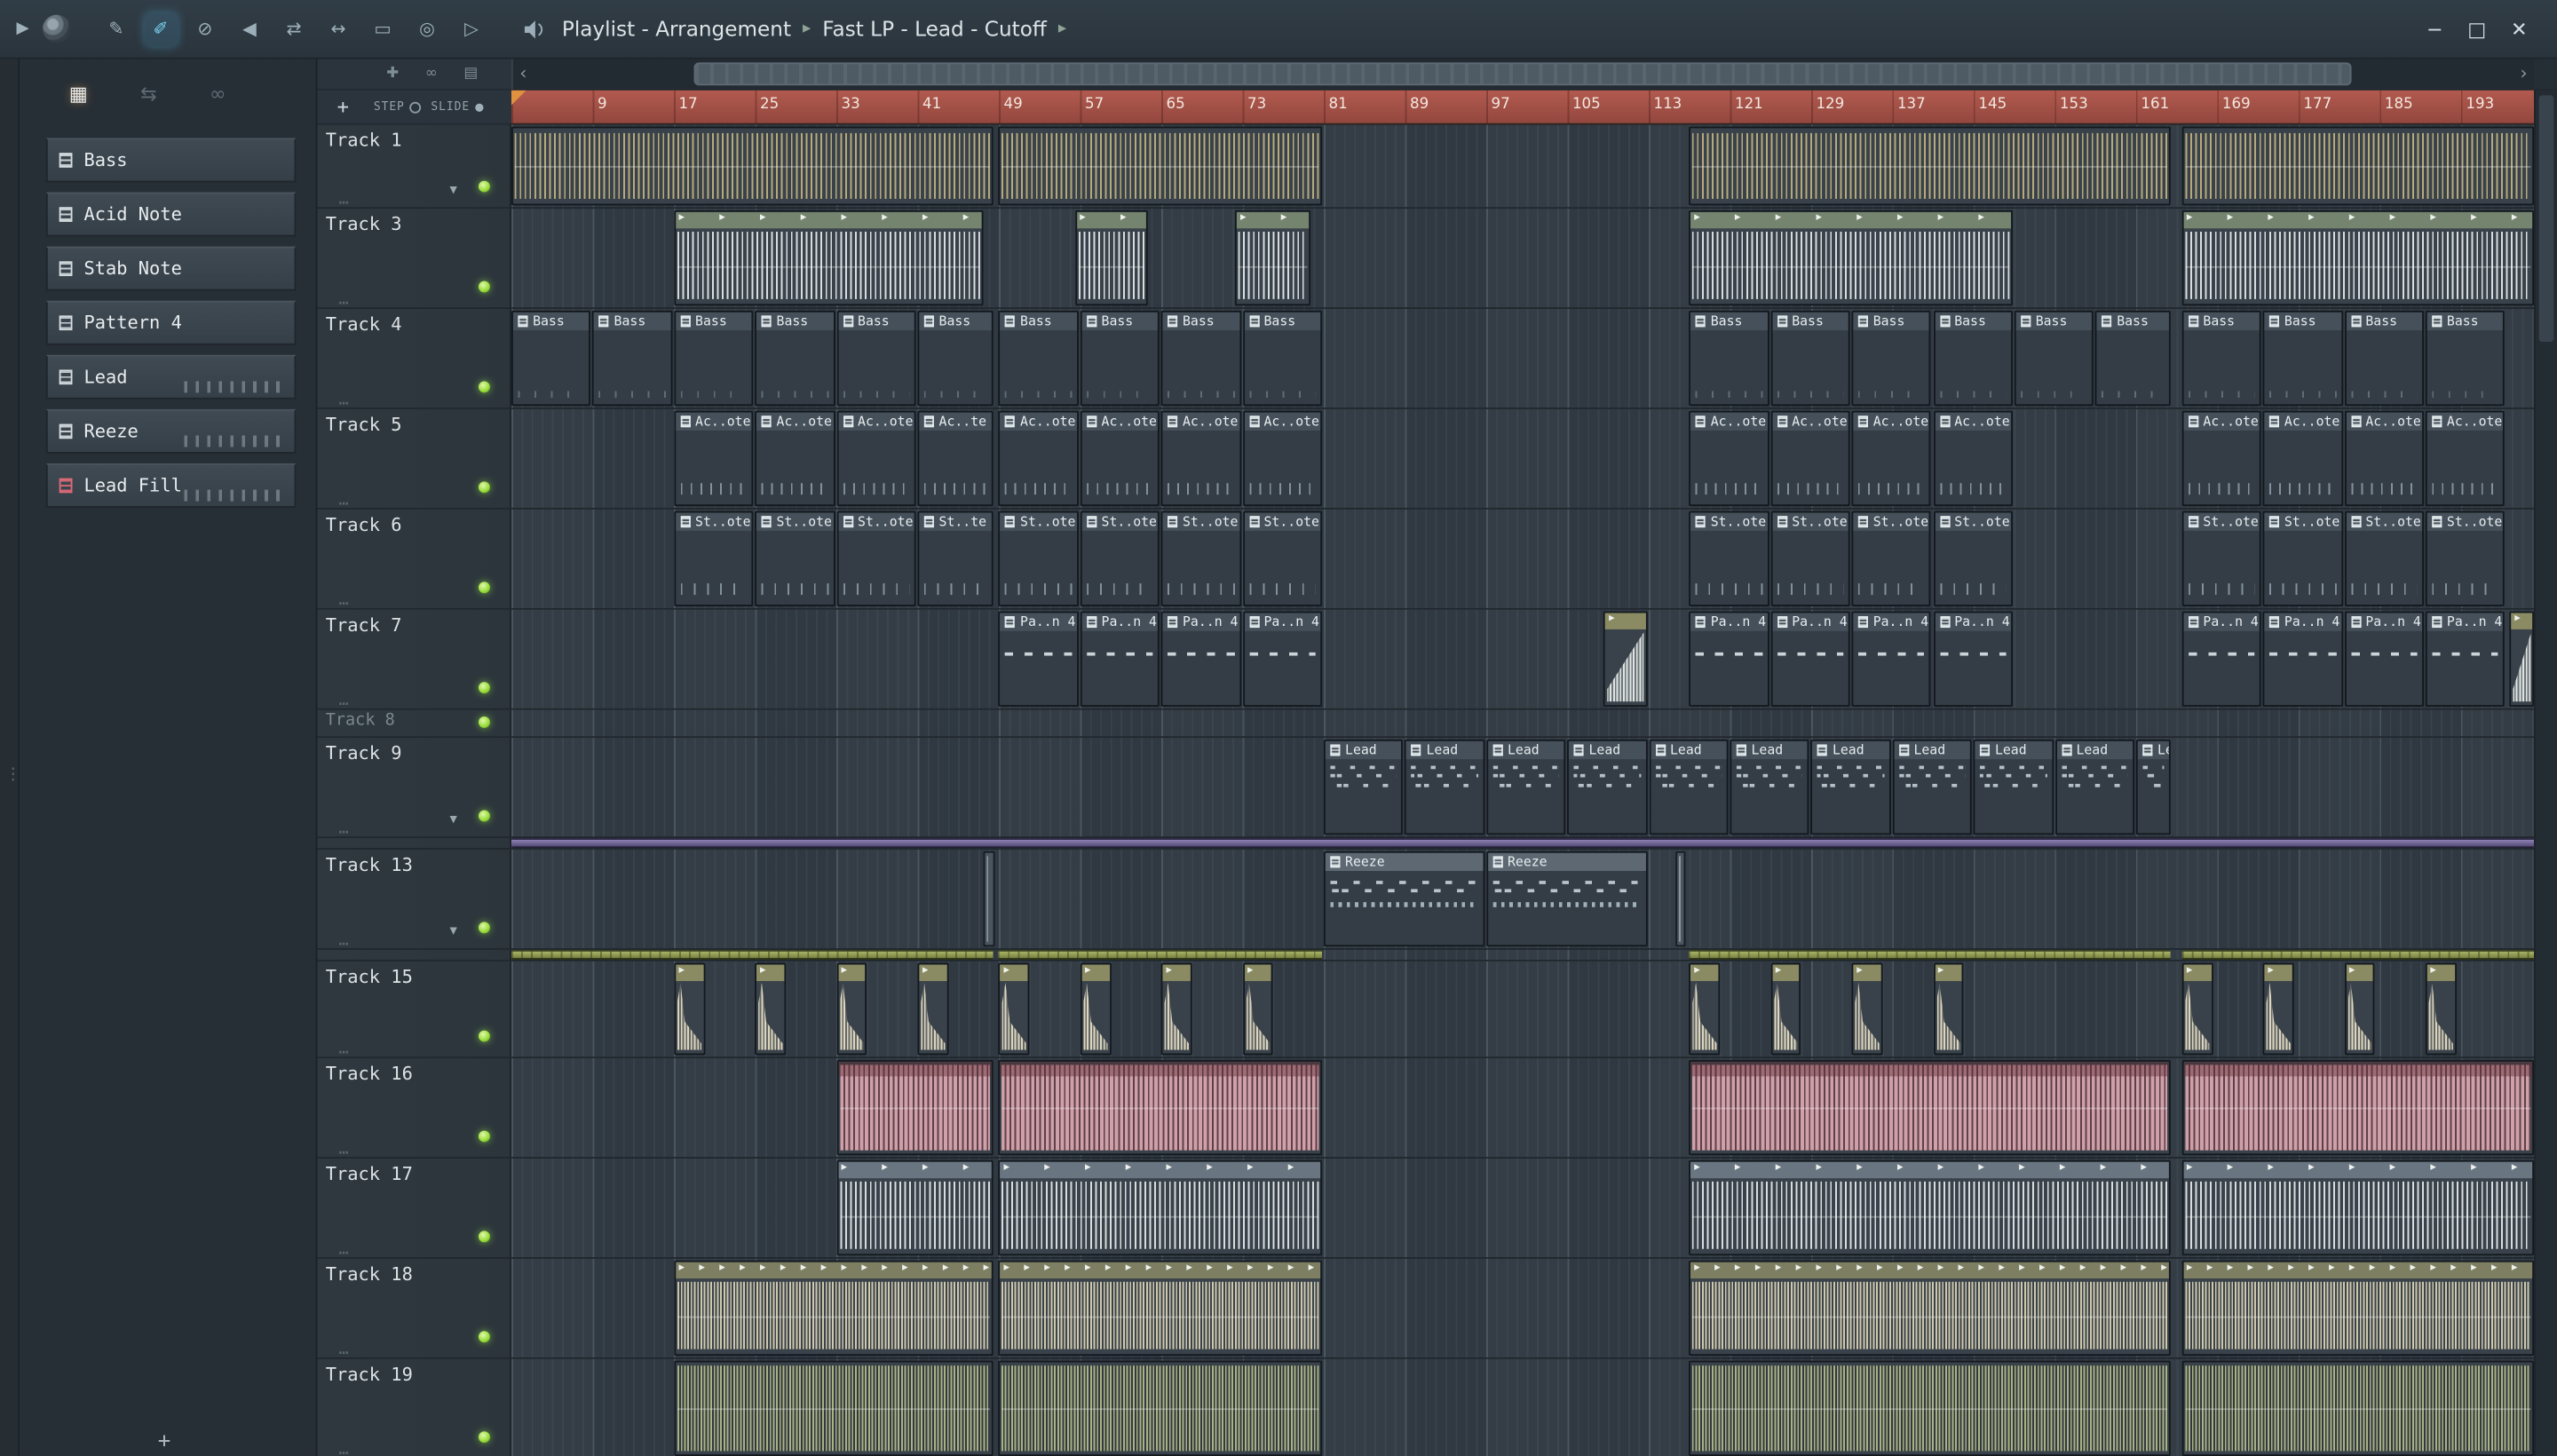  Describe the element at coordinates (414, 166) in the screenshot. I see `track-header: Track 1 … ▾` at that location.